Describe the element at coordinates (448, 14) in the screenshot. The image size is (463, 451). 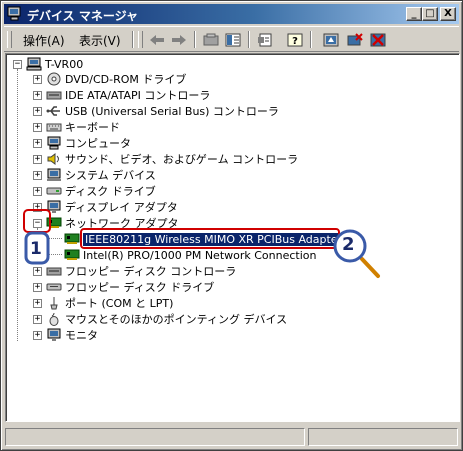
I see `close-button: X` at that location.